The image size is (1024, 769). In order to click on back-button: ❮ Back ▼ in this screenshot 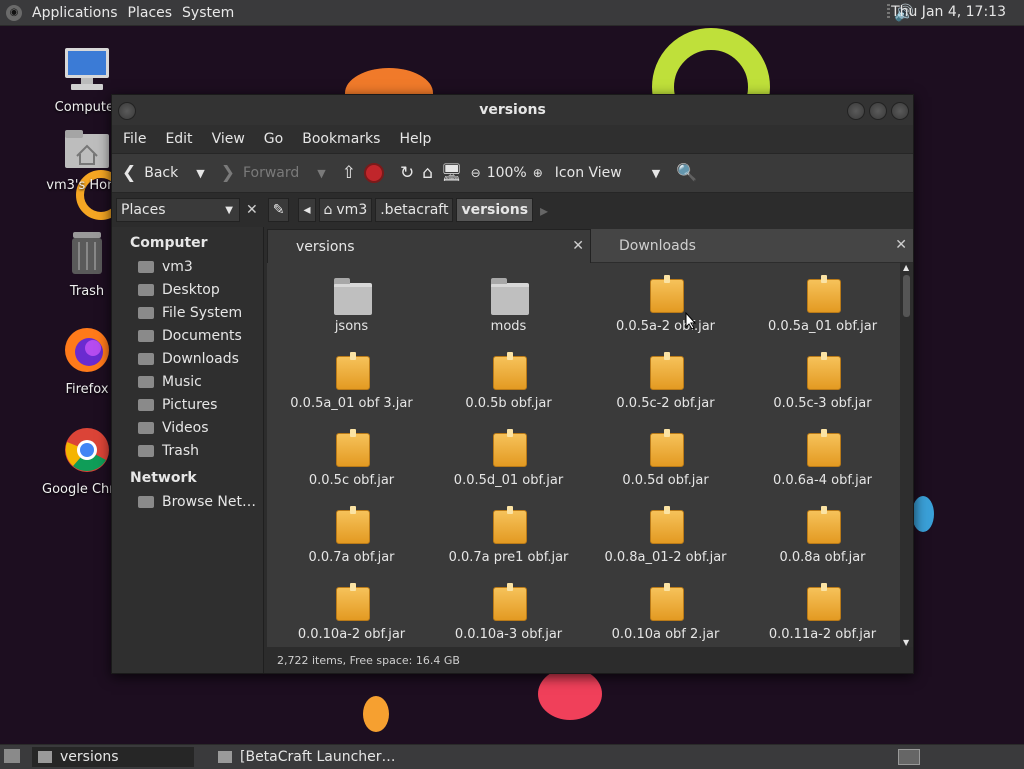, I will do `click(163, 173)`.